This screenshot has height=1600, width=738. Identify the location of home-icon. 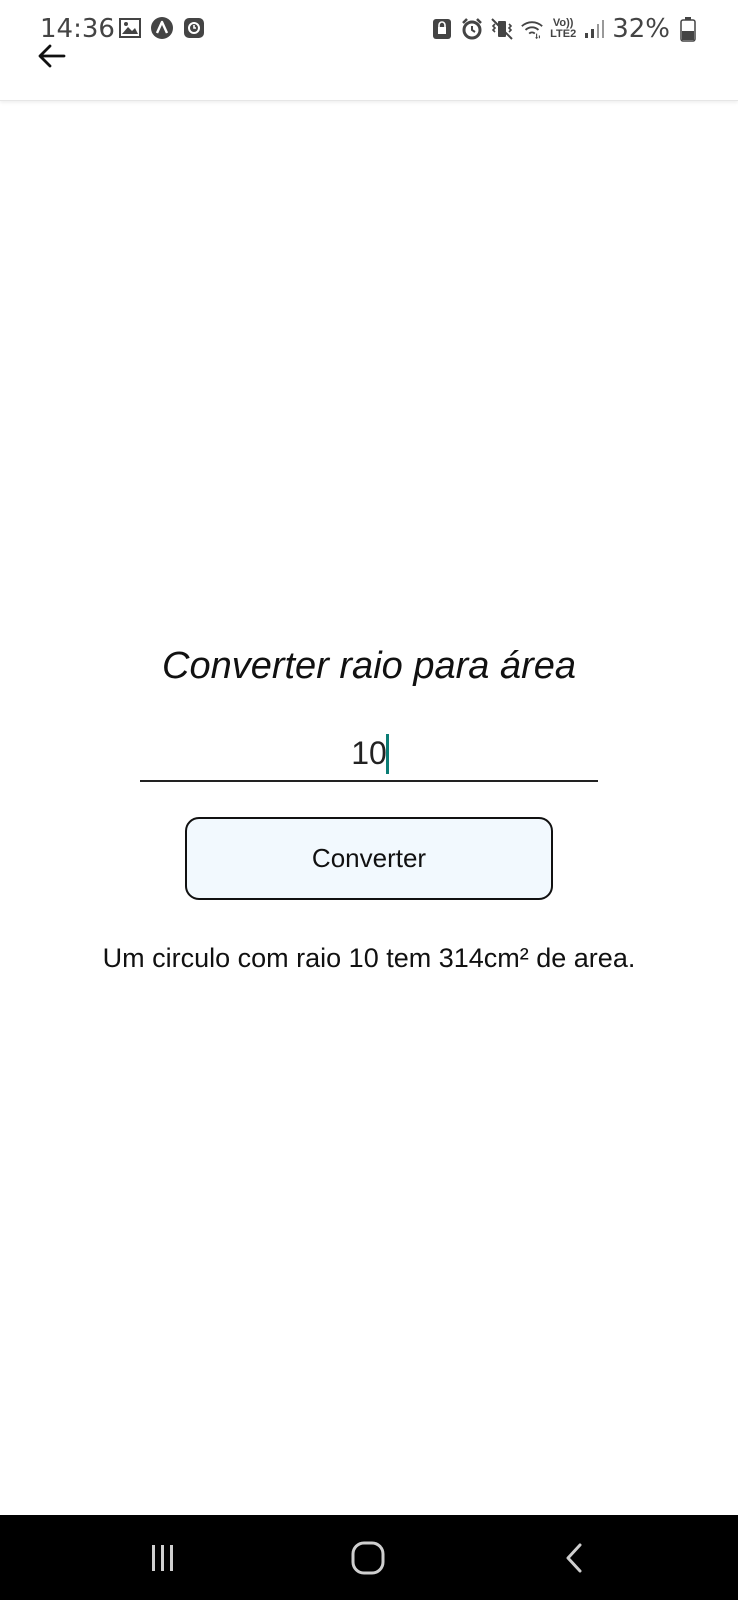
(368, 1558).